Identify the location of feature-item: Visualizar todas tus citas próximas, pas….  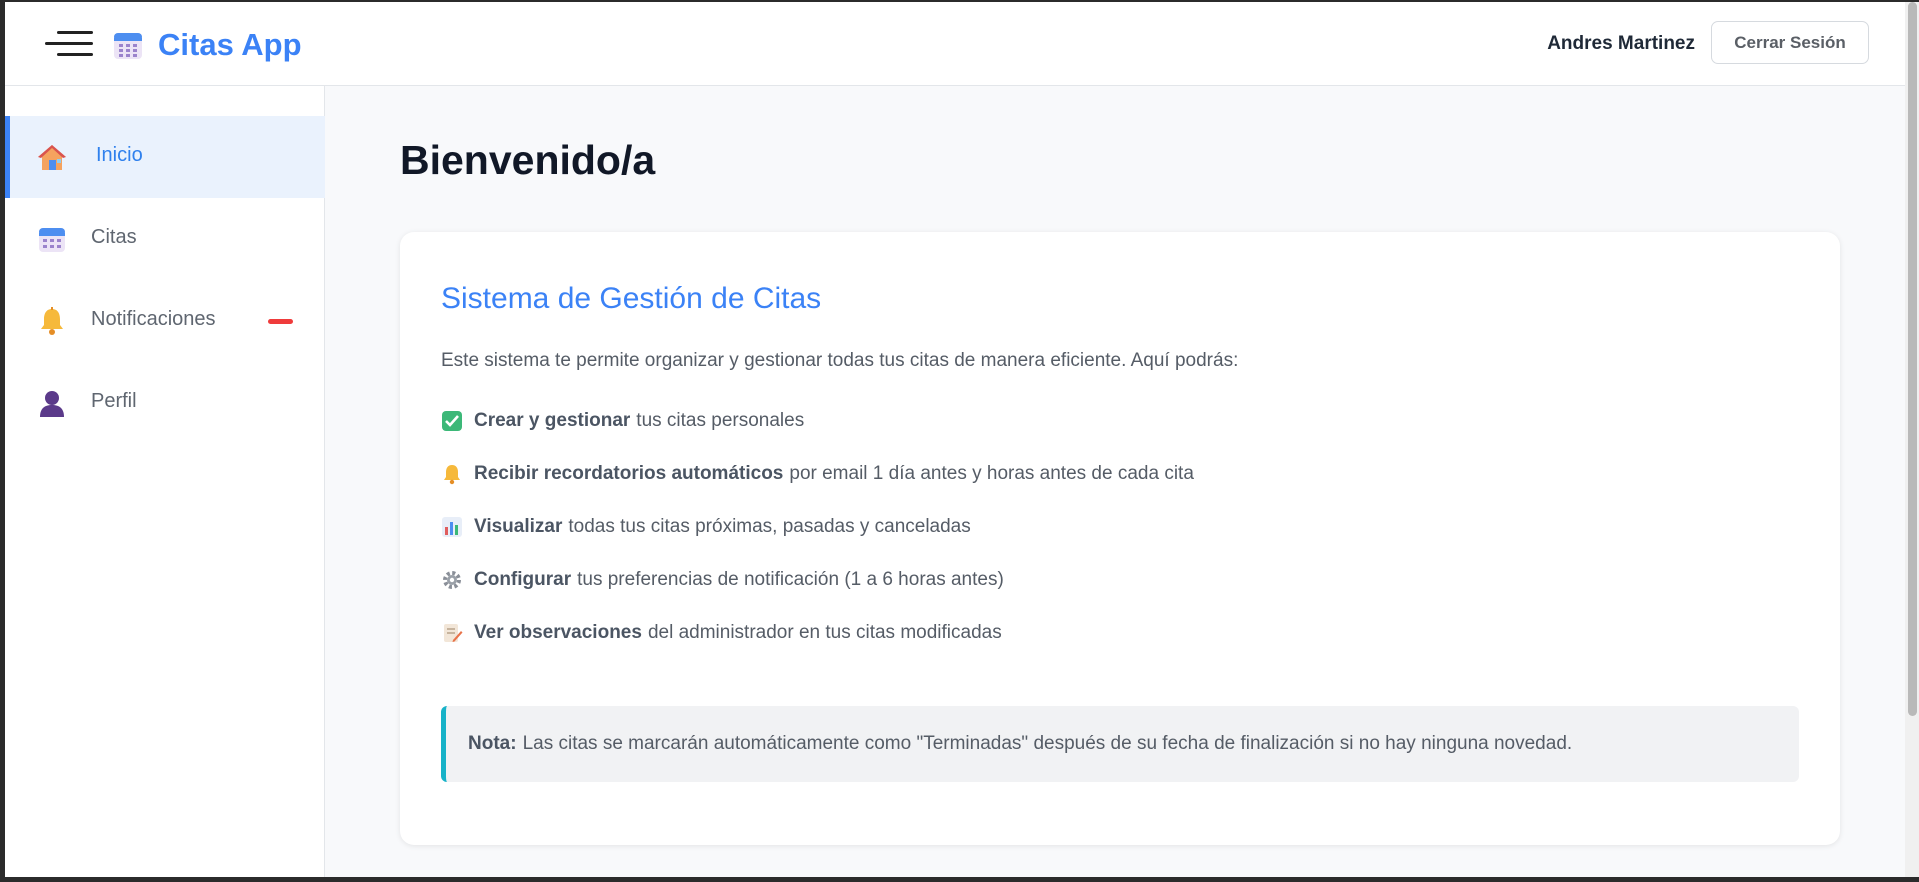
(706, 527).